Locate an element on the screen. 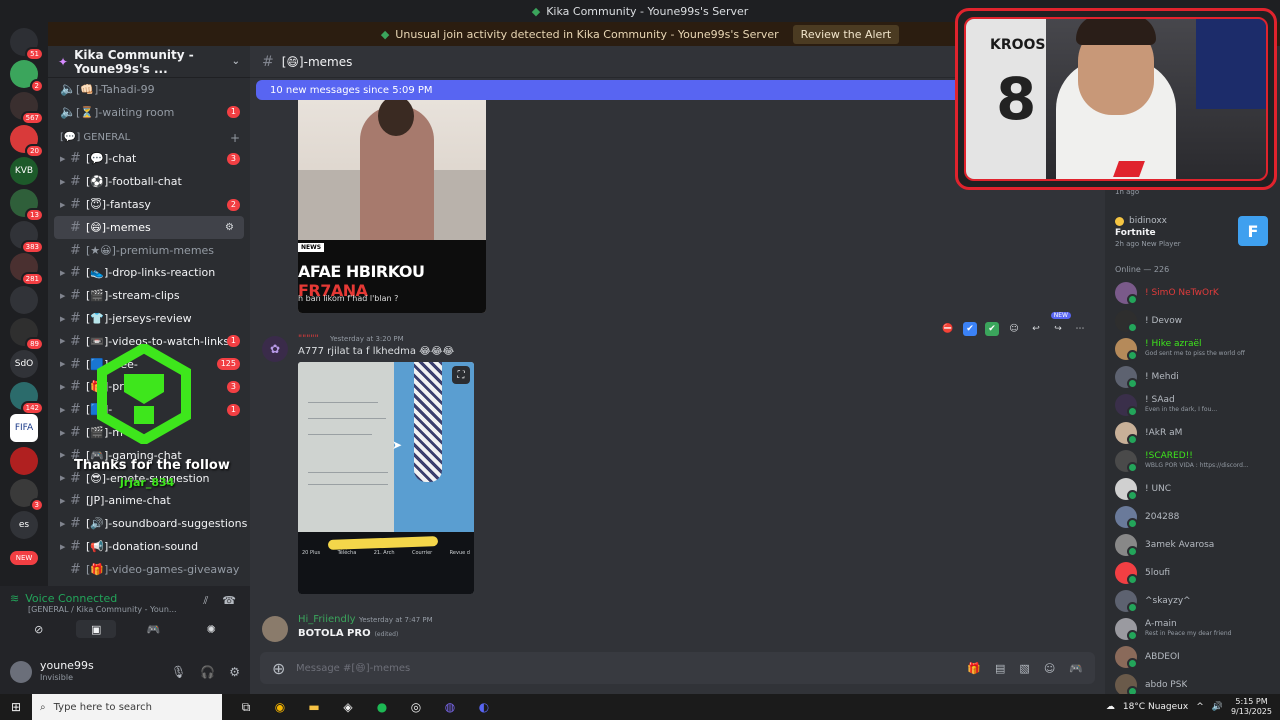 The image size is (1280, 720). expand-image-icon: ⛶ is located at coordinates (461, 375).